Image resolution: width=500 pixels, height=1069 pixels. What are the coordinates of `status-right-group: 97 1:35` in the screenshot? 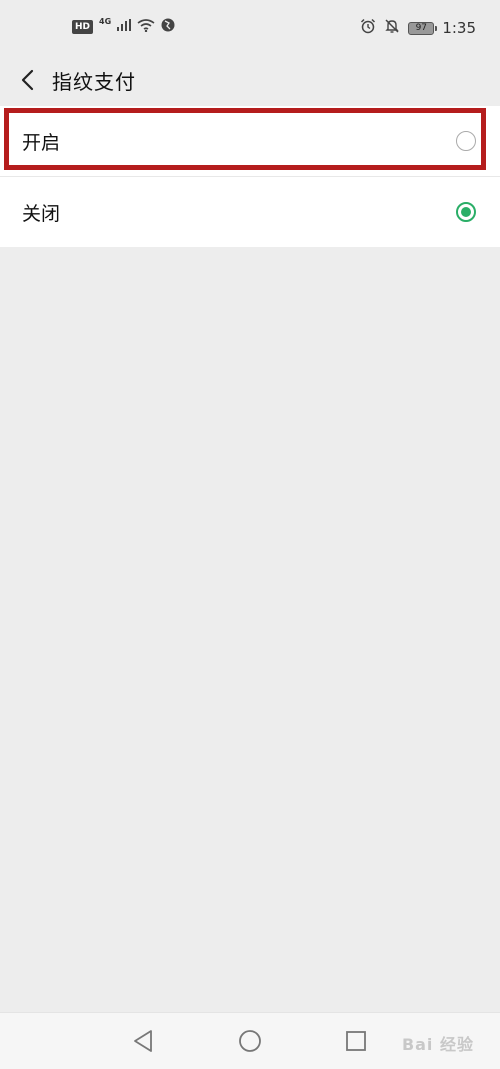 It's located at (418, 28).